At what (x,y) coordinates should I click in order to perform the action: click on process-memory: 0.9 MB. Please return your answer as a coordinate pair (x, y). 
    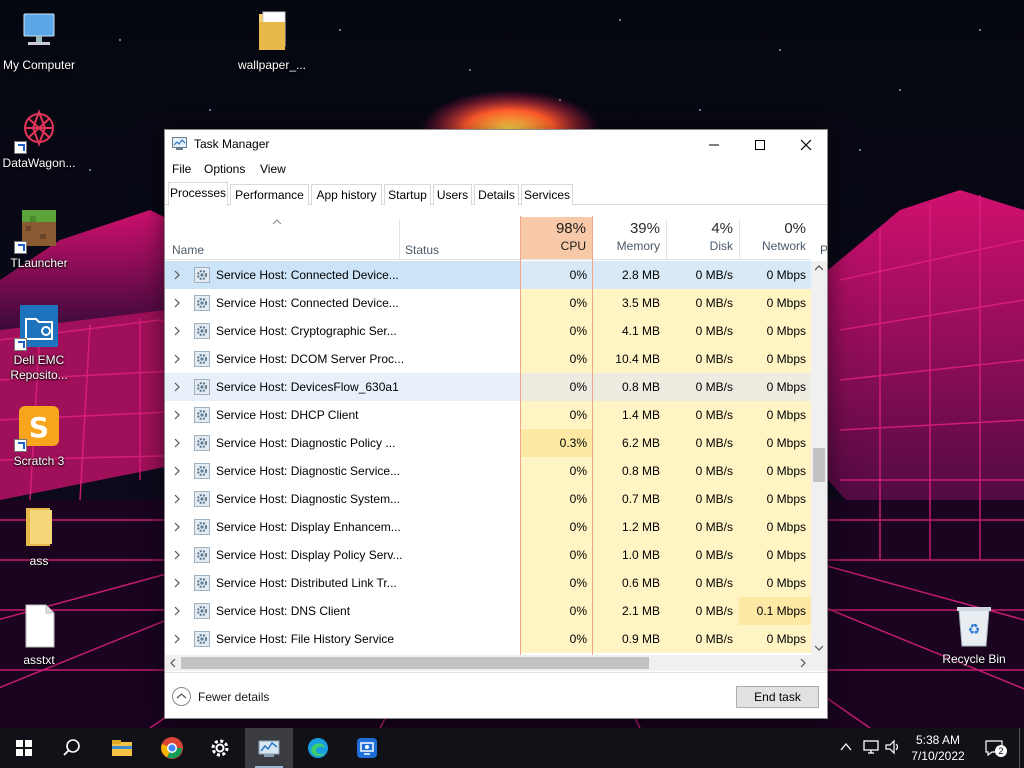
    Looking at the image, I should click on (629, 639).